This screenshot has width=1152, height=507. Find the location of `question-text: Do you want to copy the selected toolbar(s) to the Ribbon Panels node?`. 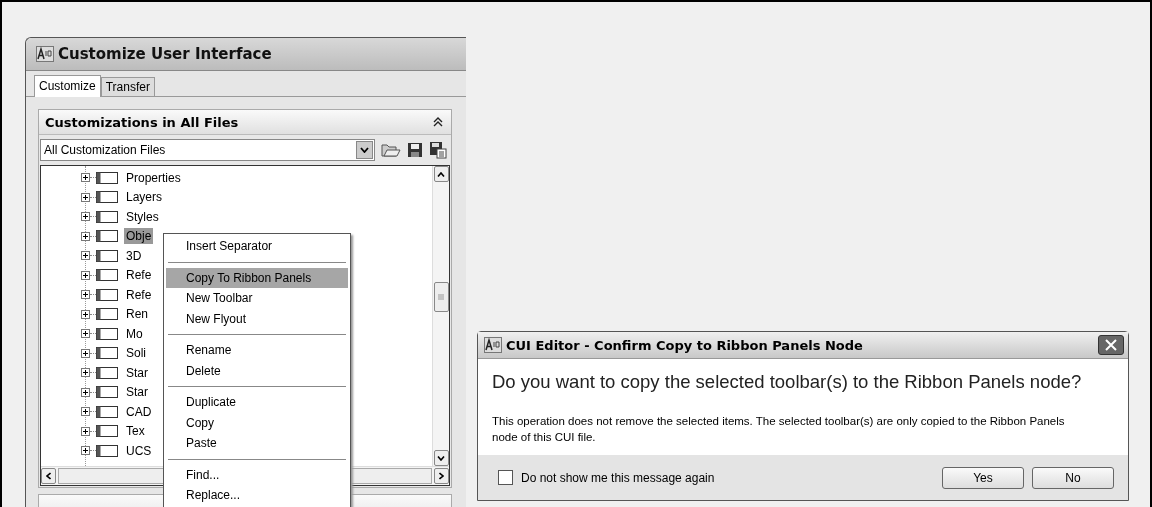

question-text: Do you want to copy the selected toolbar(s) to the Ribbon Panels node? is located at coordinates (787, 382).